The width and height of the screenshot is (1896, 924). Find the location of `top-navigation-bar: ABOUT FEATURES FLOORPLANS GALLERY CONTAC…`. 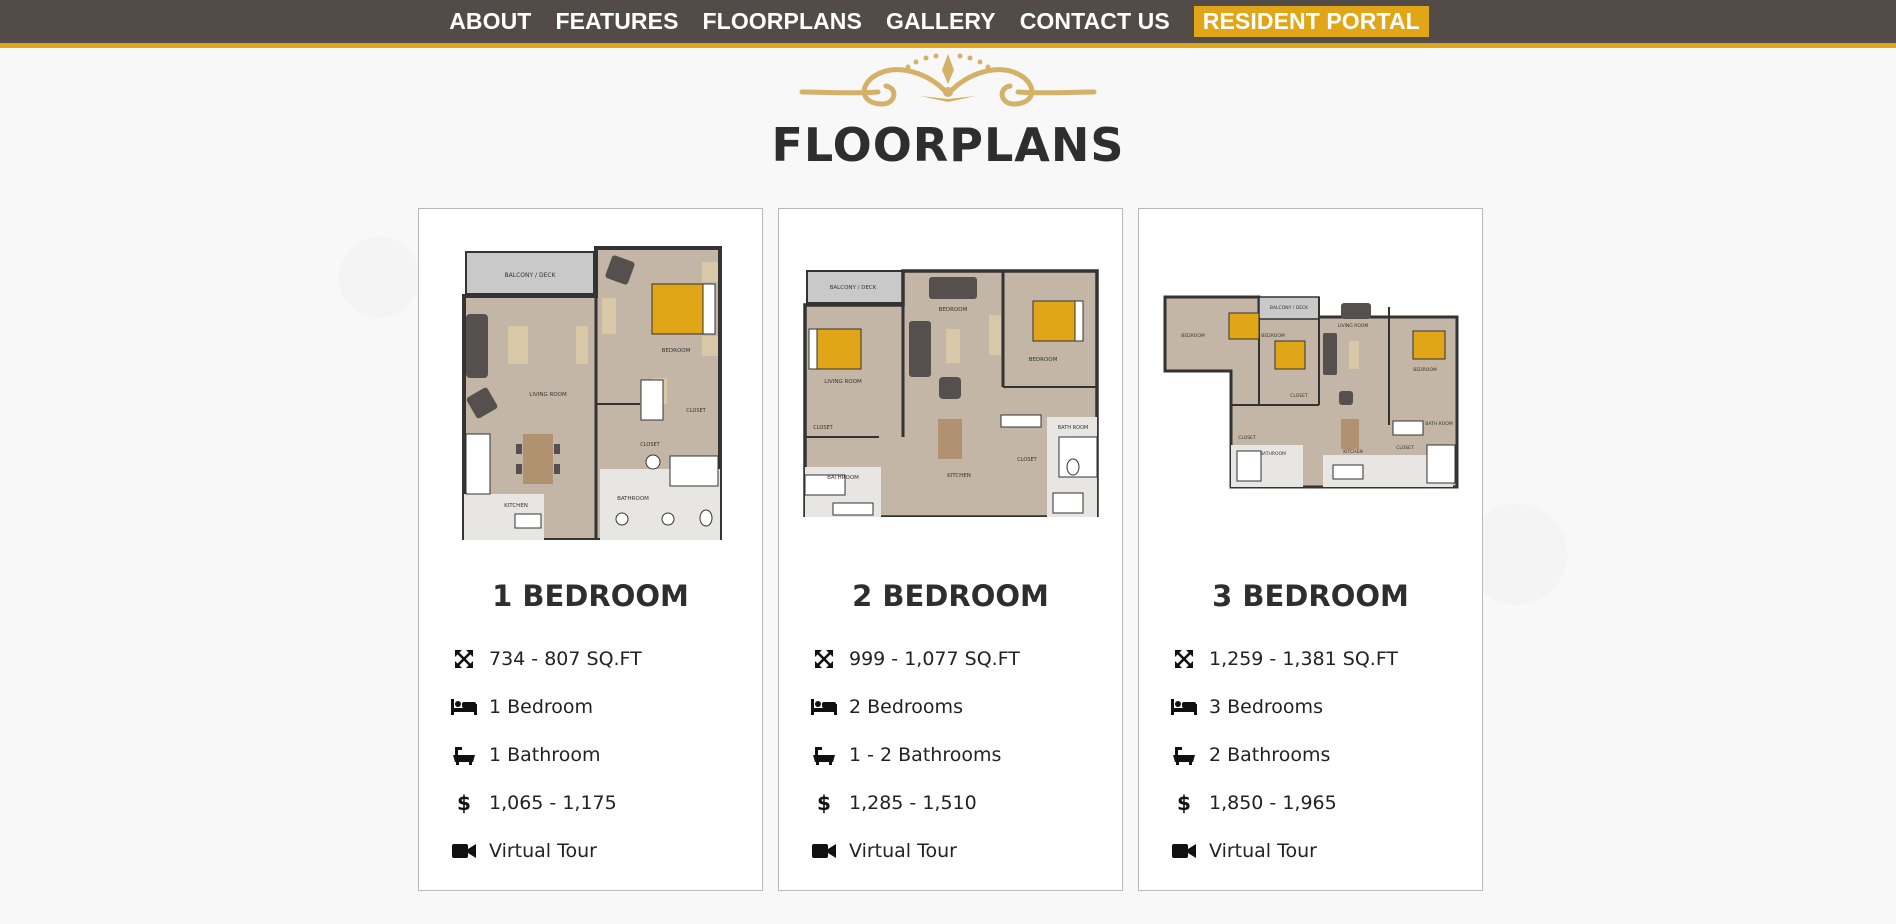

top-navigation-bar: ABOUT FEATURES FLOORPLANS GALLERY CONTAC… is located at coordinates (948, 24).